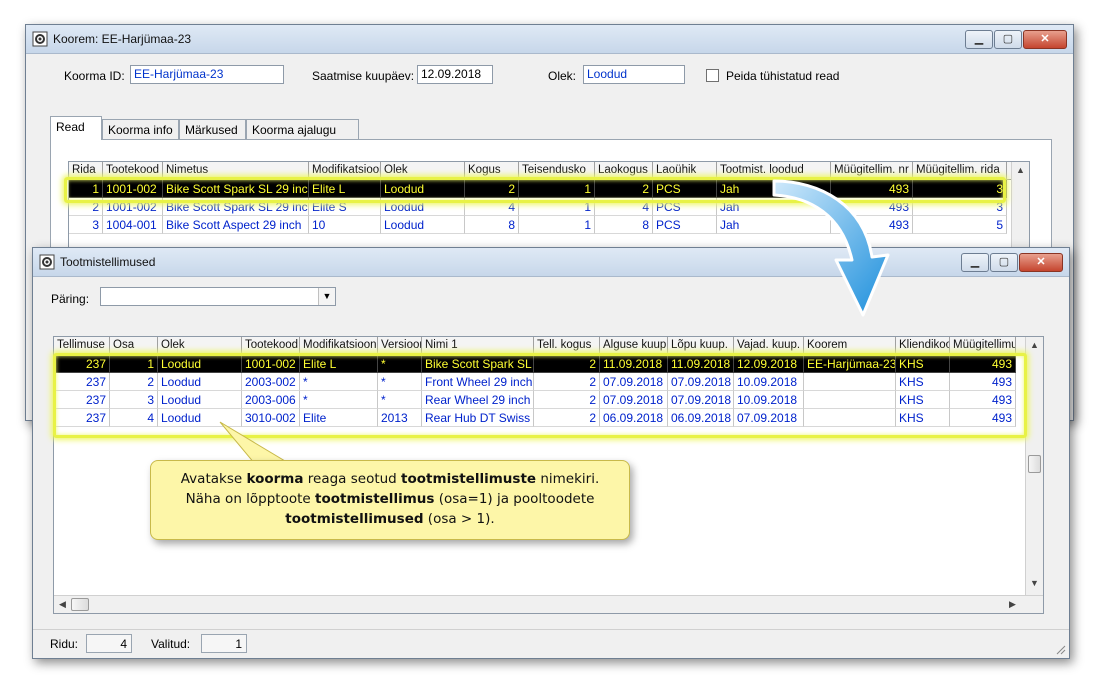  Describe the element at coordinates (478, 364) in the screenshot. I see `table-cell: Bike Scott Spark SL` at that location.